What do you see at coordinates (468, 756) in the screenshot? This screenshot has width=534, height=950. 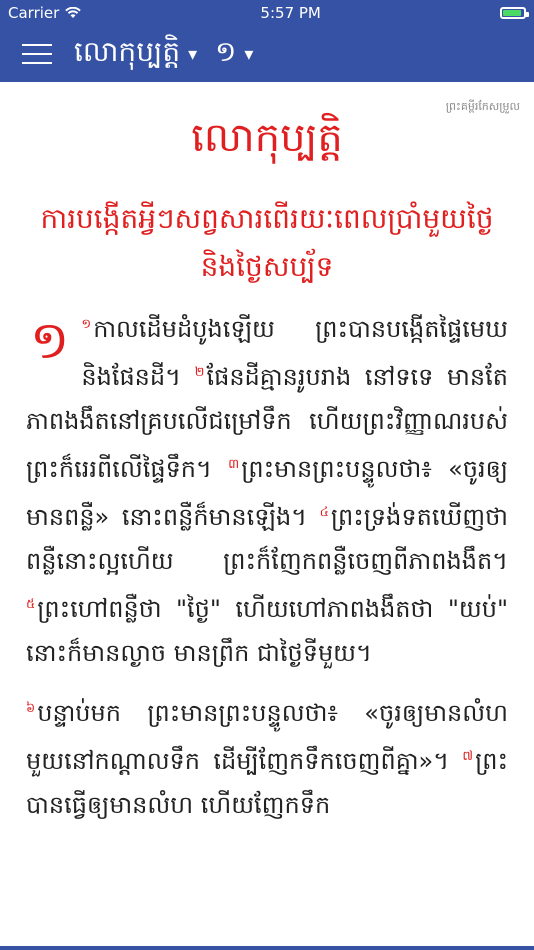 I see `verse-number: ៧` at bounding box center [468, 756].